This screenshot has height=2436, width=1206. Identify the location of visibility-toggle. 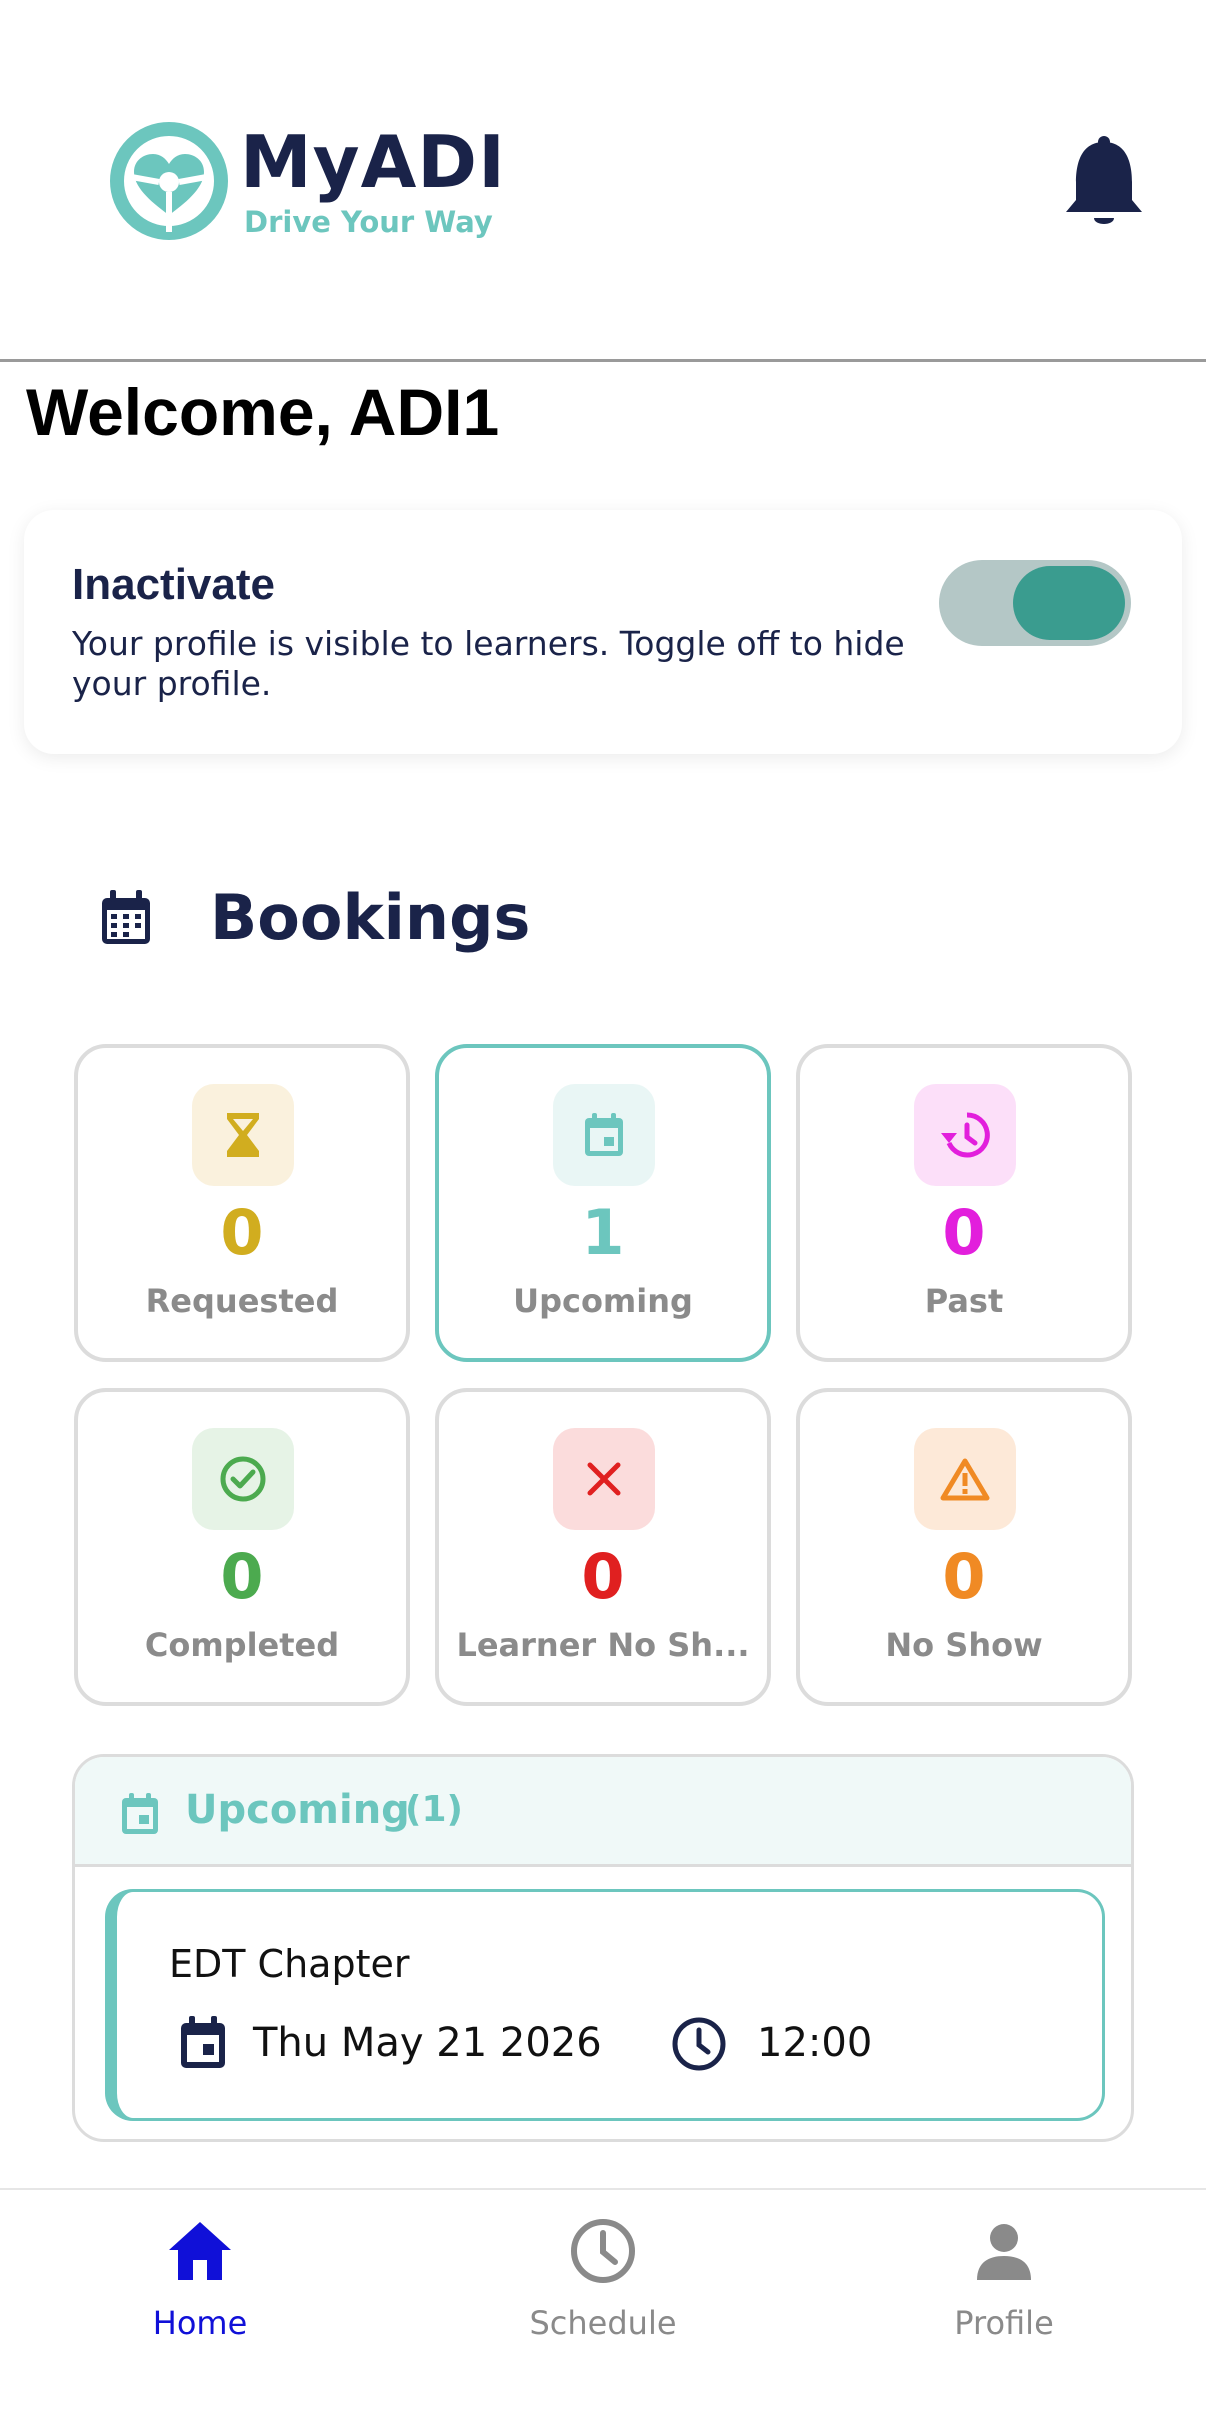
(1035, 603).